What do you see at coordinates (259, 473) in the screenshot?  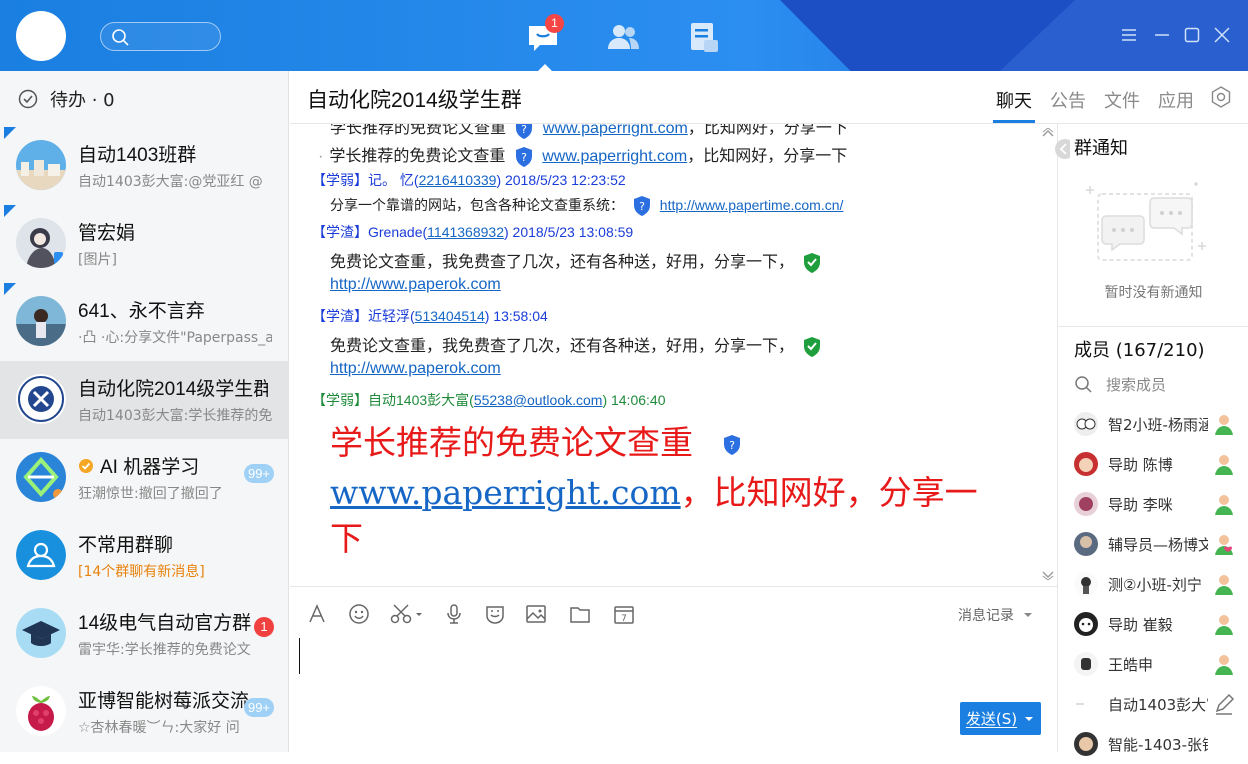 I see `unread-badge: 99+` at bounding box center [259, 473].